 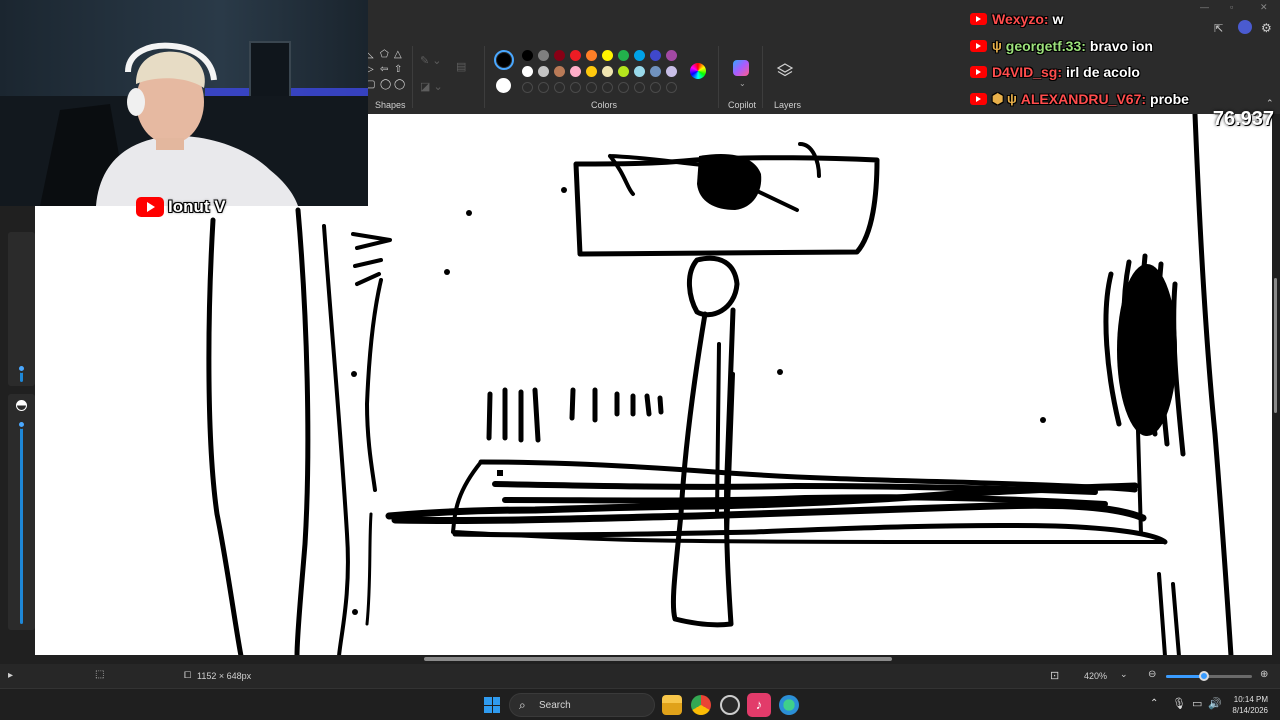 I want to click on fill-icon: ◪ ⌄, so click(x=431, y=86).